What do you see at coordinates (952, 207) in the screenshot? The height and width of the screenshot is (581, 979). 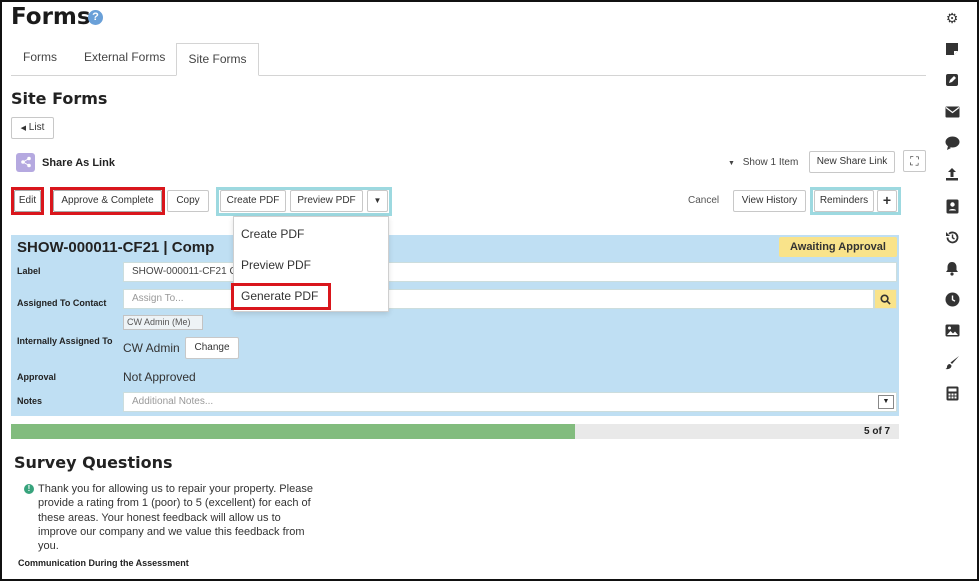 I see `contact-card-icon` at bounding box center [952, 207].